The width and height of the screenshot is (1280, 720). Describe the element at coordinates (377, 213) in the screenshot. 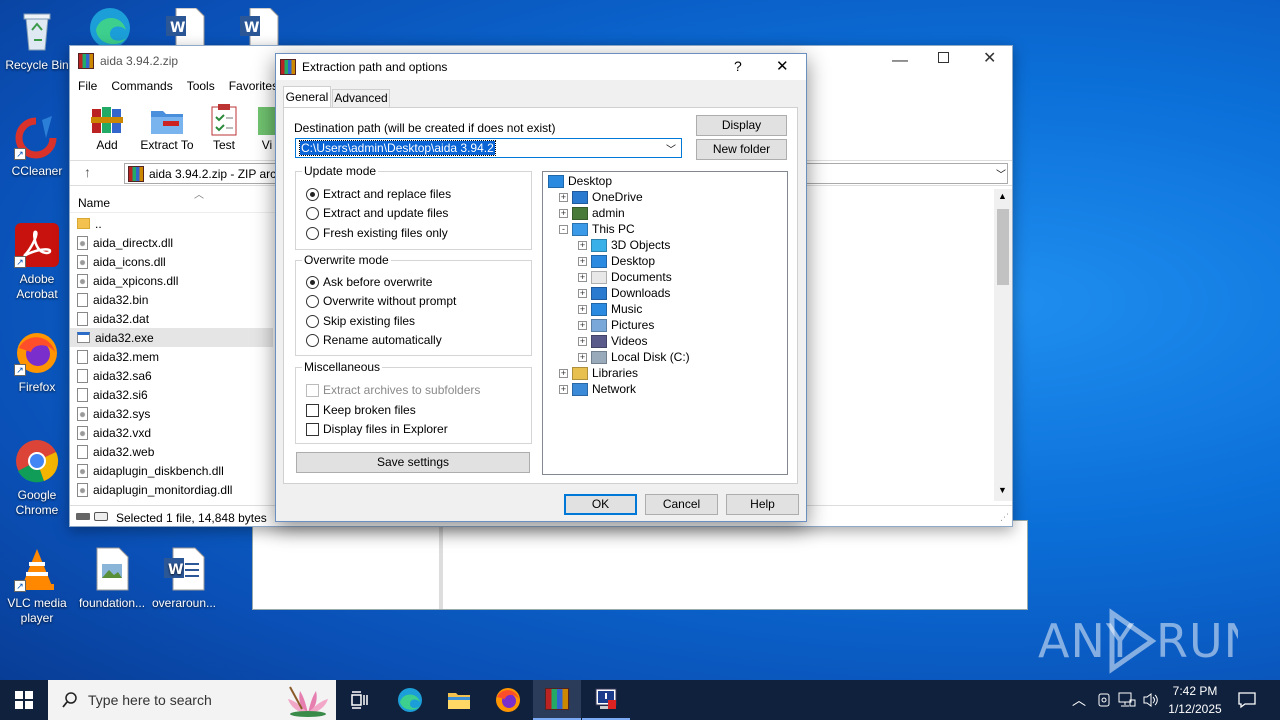

I see `radio-extract-update: Extract and update files` at that location.